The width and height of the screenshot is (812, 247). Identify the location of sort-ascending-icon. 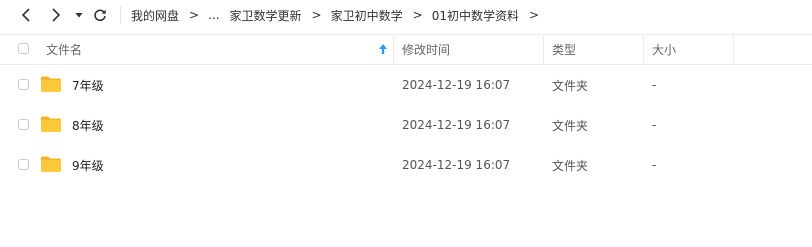
(383, 49).